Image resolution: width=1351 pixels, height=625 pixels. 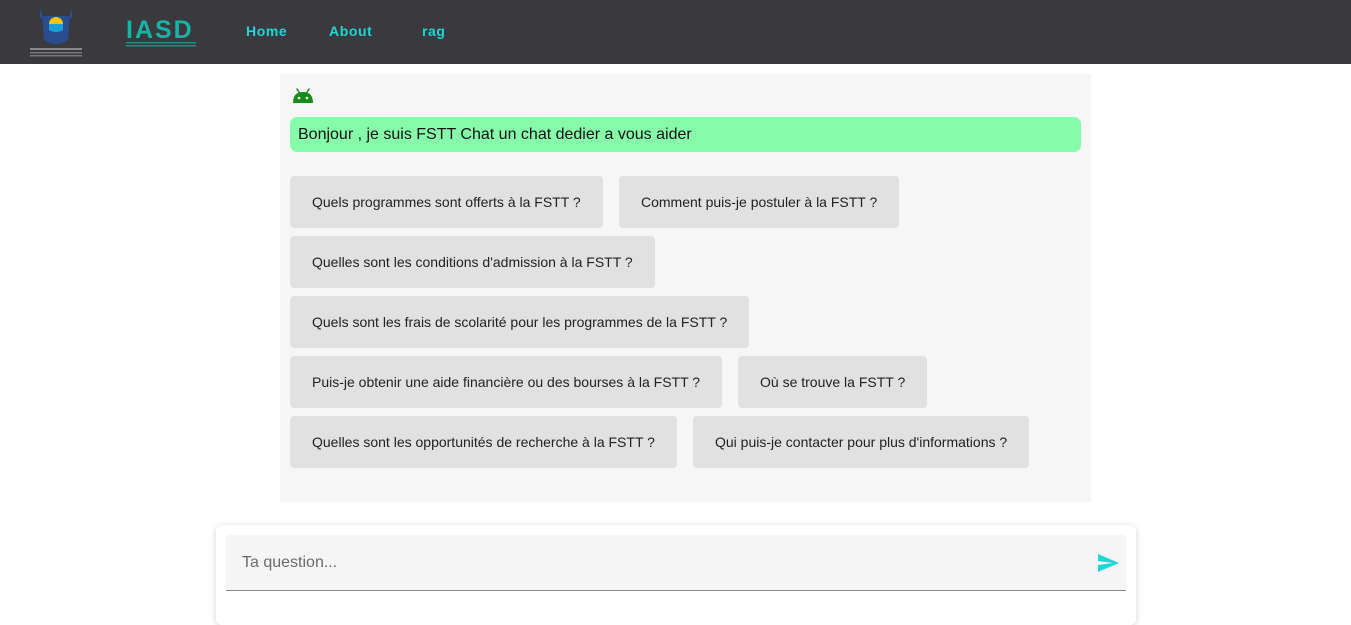 I want to click on top-navbar: IASD Home About rag, so click(x=675, y=32).